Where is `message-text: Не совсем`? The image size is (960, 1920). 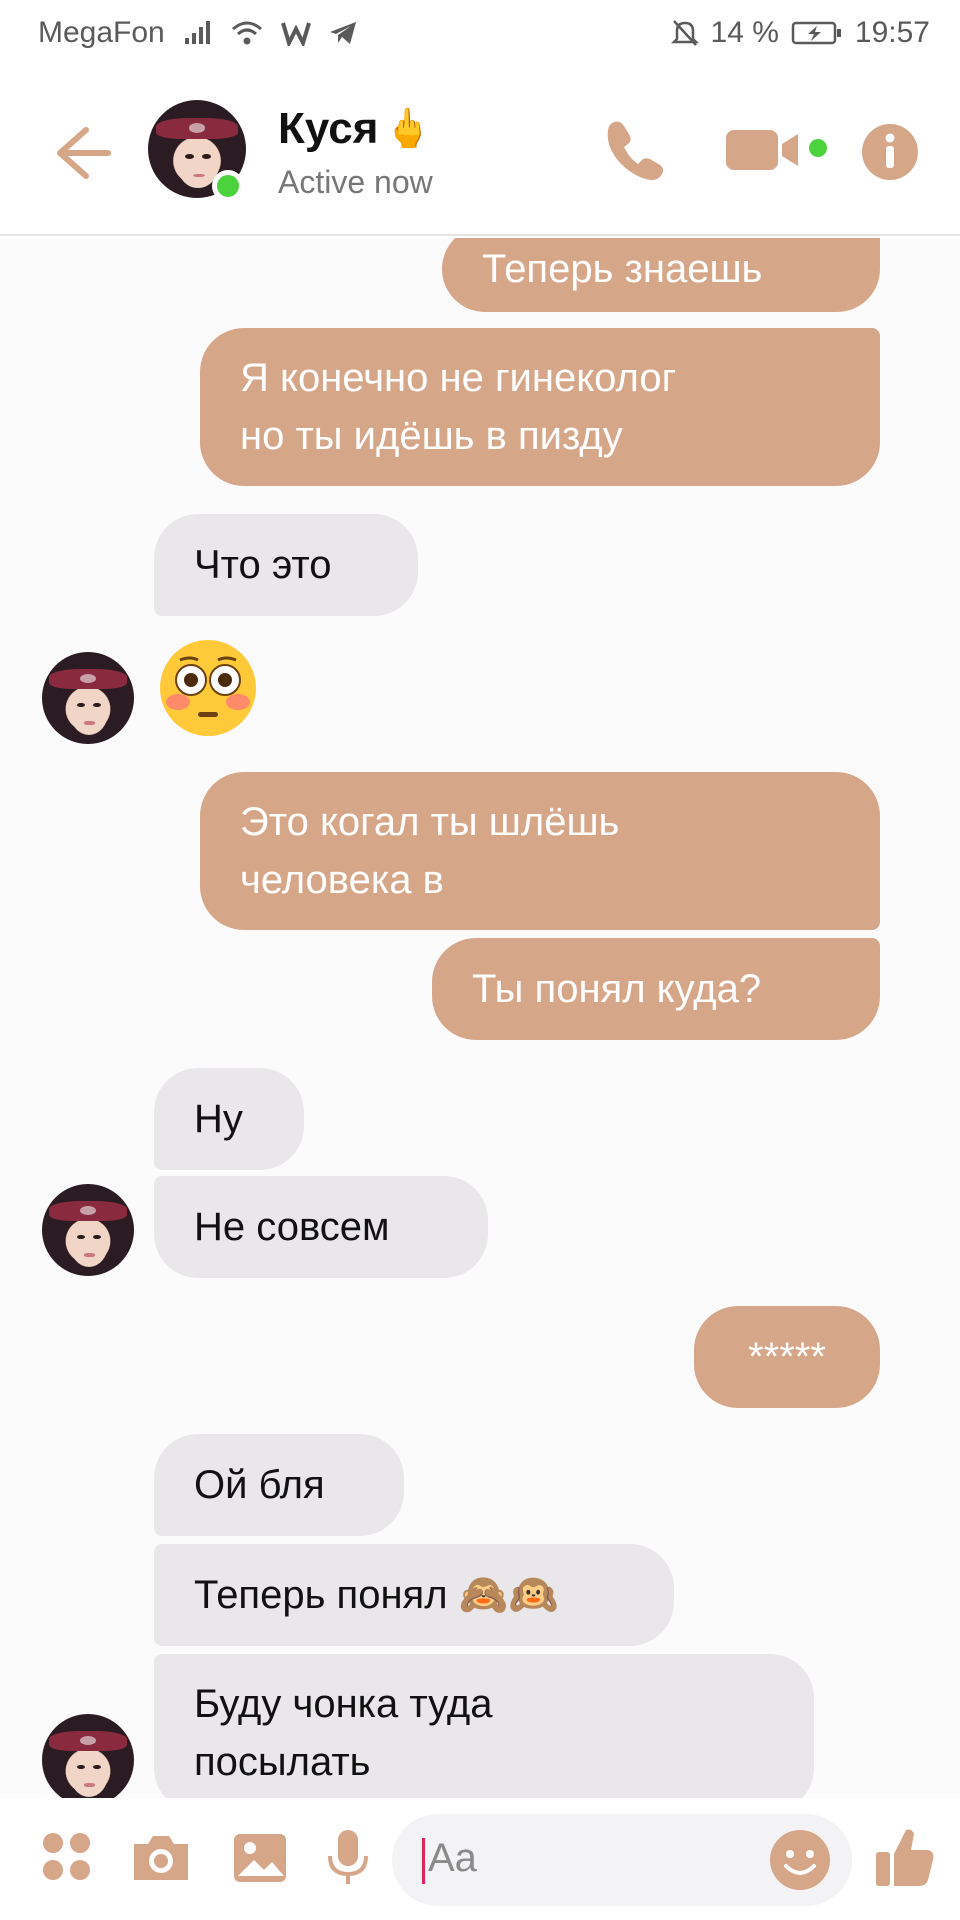
message-text: Не совсем is located at coordinates (292, 1227).